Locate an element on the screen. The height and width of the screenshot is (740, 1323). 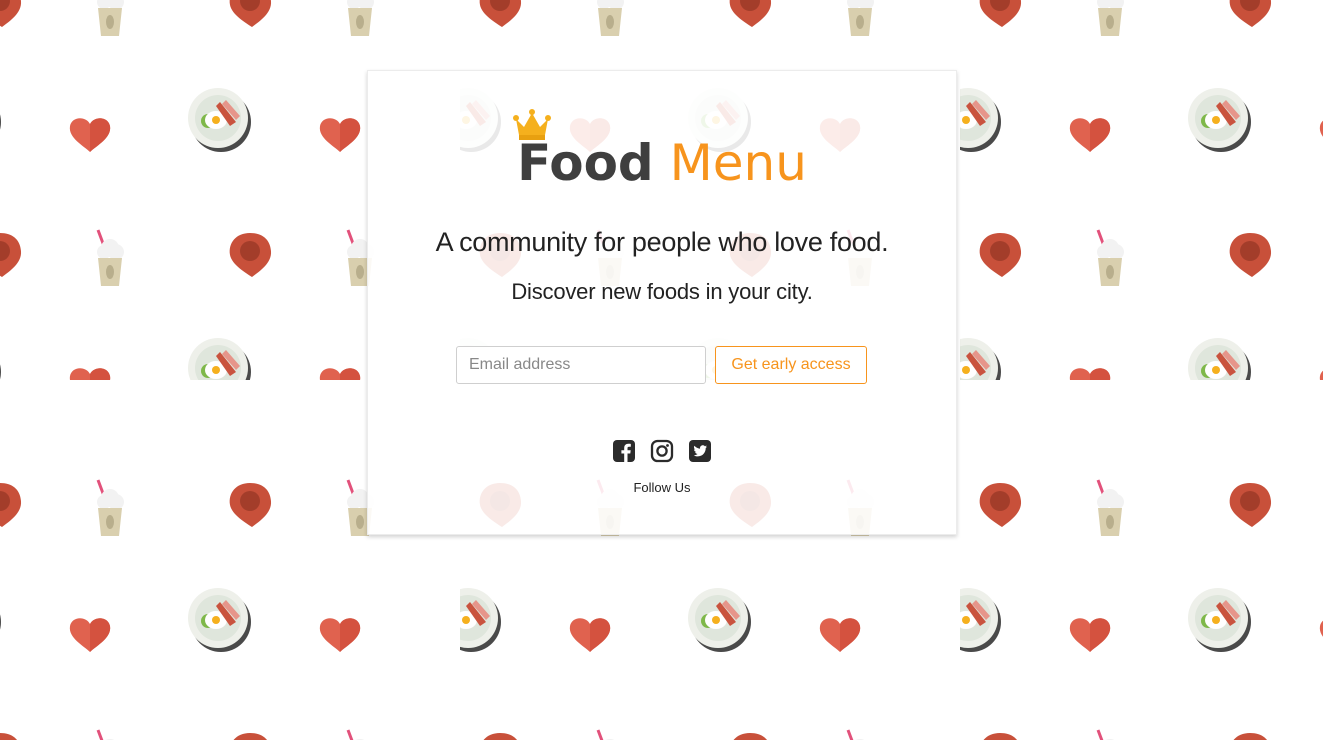
logo-word-food: Food is located at coordinates (585, 163).